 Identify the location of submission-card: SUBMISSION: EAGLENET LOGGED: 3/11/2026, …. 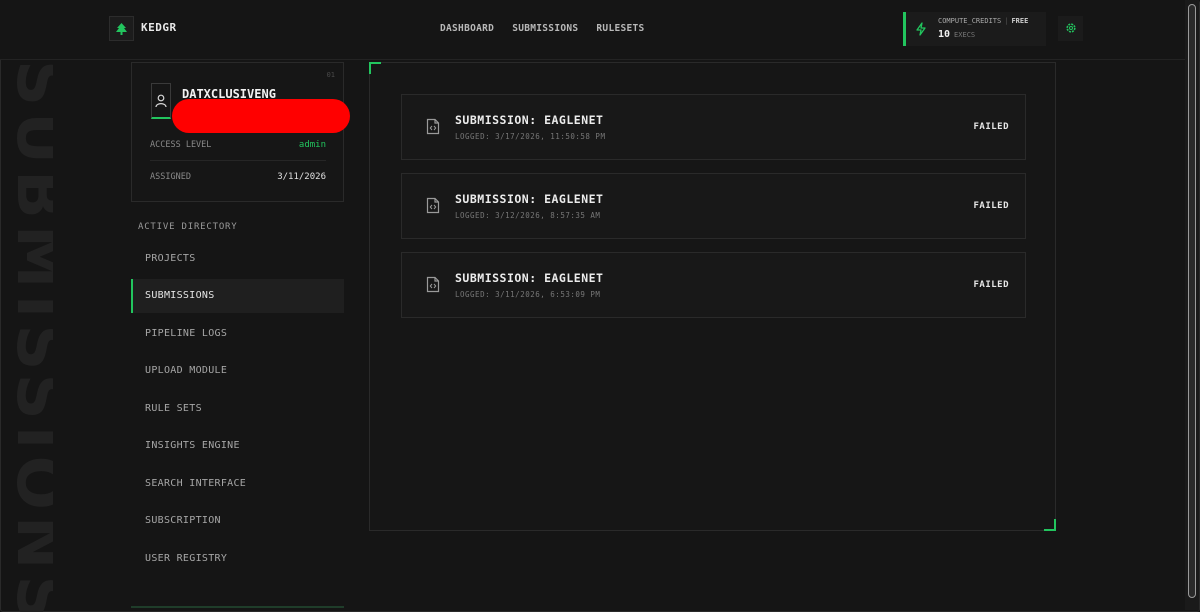
(713, 285).